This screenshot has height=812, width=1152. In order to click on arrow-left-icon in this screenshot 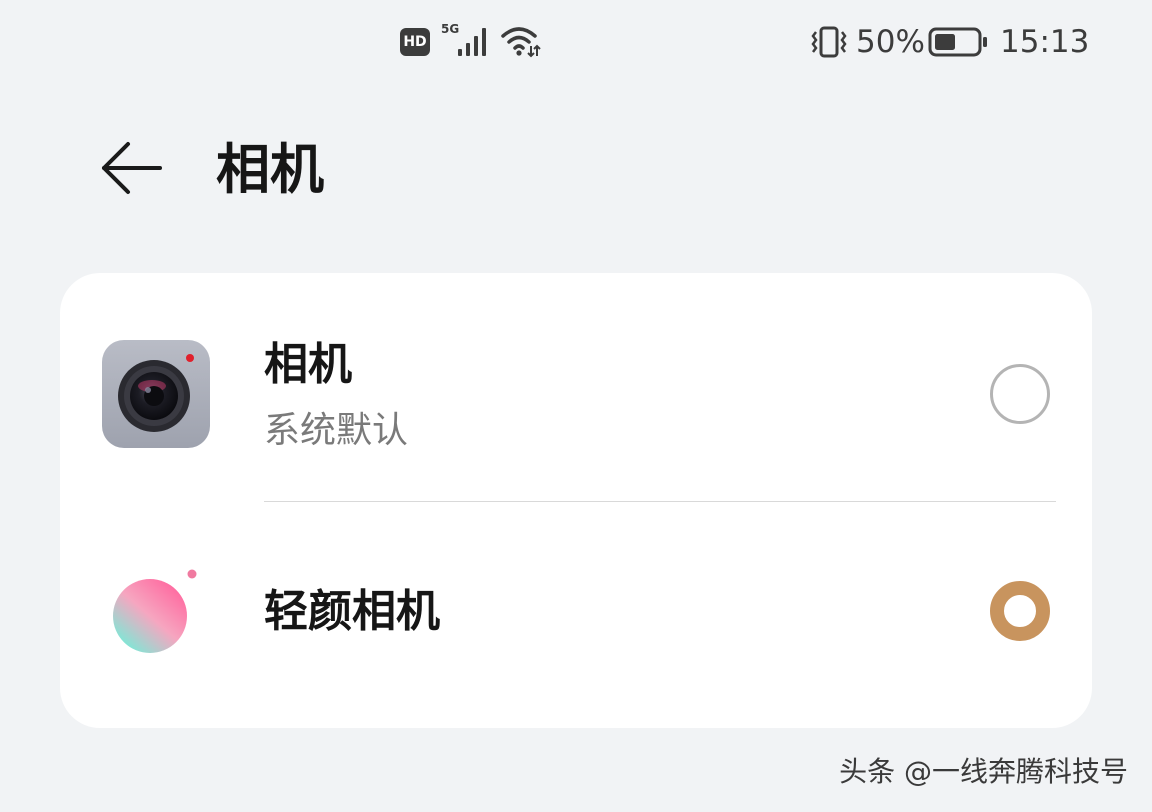, I will do `click(132, 168)`.